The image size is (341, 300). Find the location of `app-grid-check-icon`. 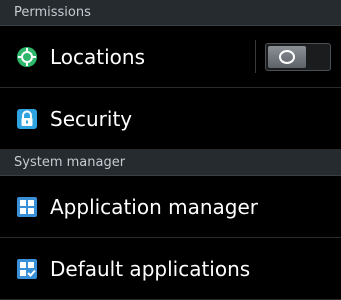

app-grid-check-icon is located at coordinates (27, 269).